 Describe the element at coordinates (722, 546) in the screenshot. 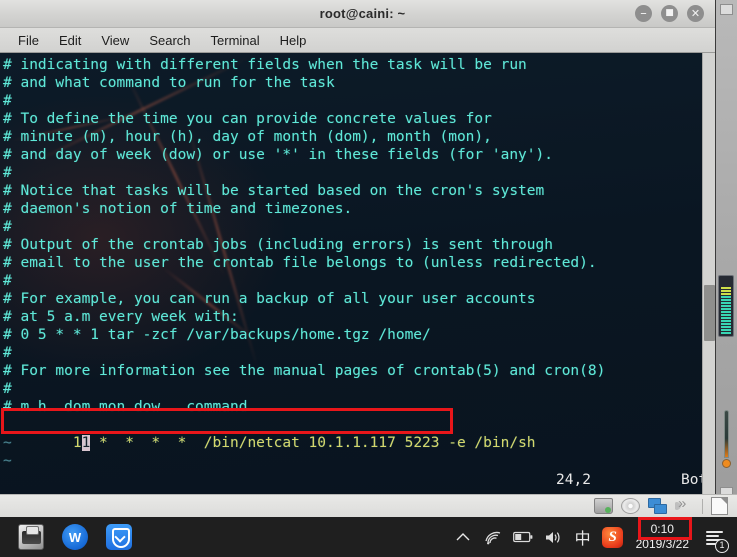

I see `notification-count-badge: 1` at that location.